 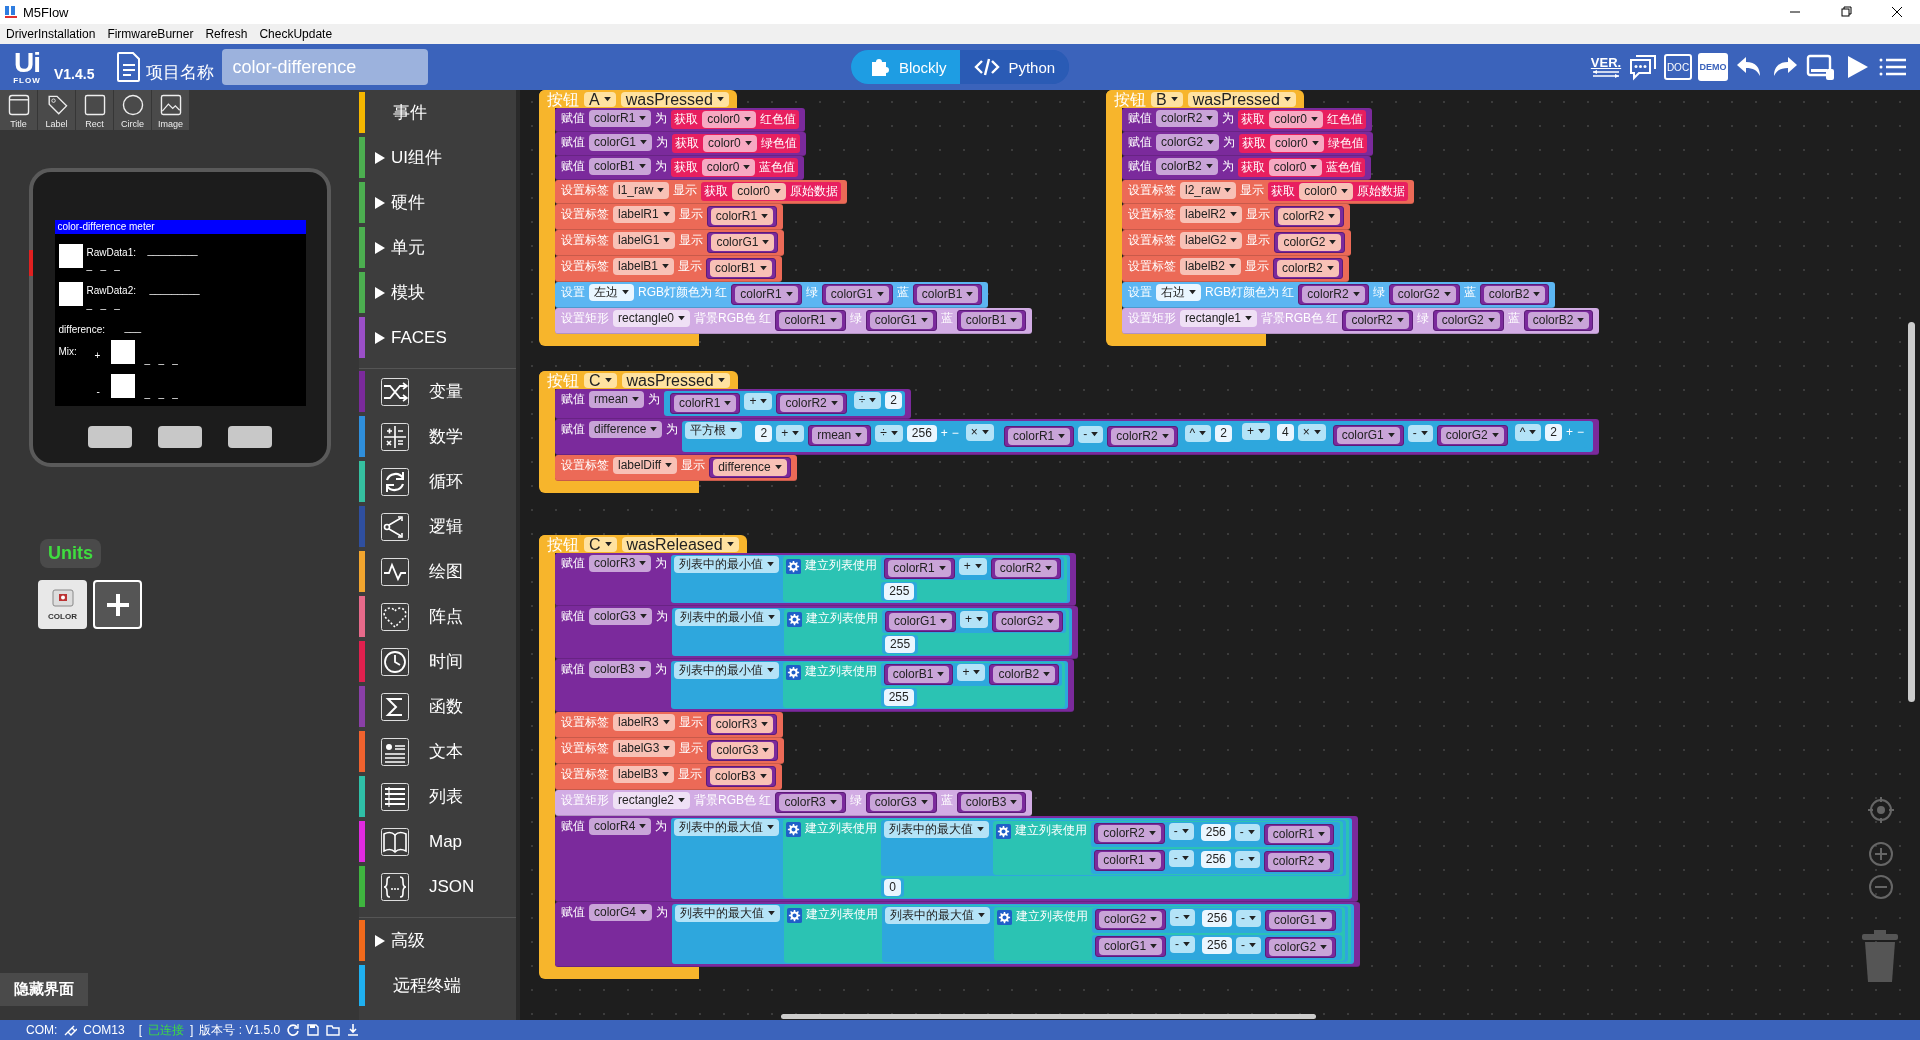 What do you see at coordinates (437, 157) in the screenshot?
I see `category-item: UI组件` at bounding box center [437, 157].